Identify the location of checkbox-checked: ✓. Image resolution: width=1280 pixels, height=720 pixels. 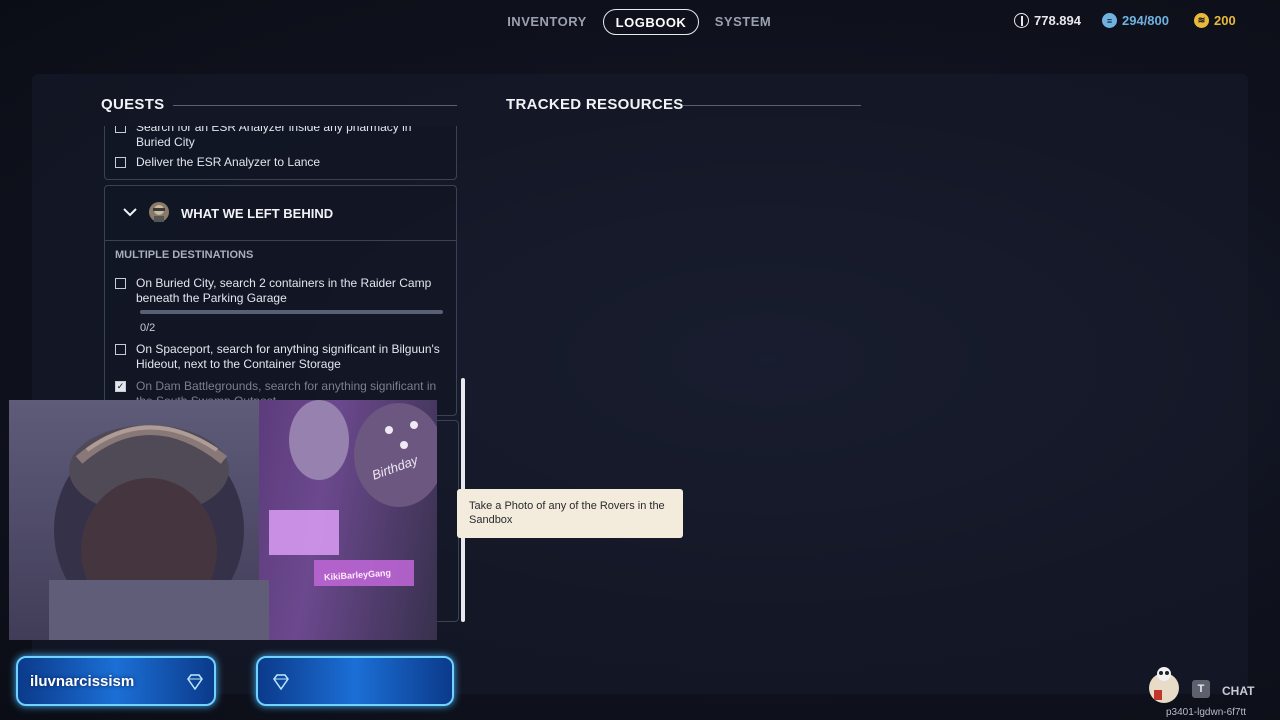
(120, 386).